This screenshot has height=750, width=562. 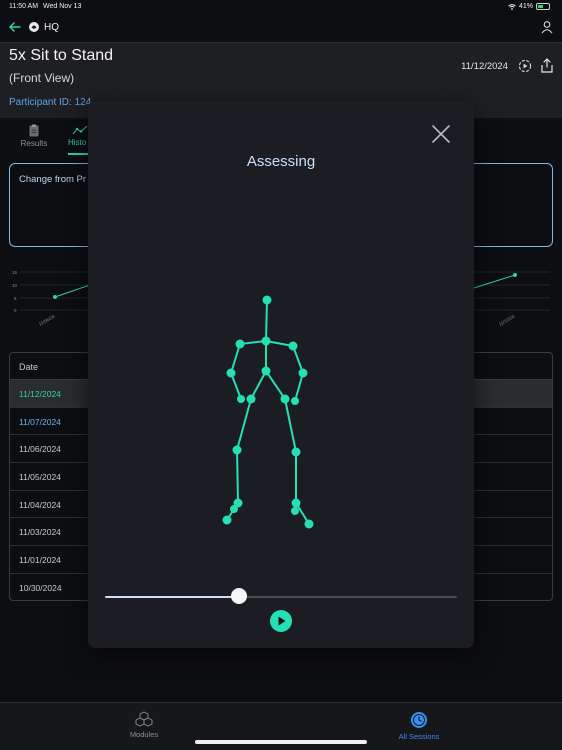 What do you see at coordinates (419, 736) in the screenshot?
I see `tab-all-sessions-label: All Sessions` at bounding box center [419, 736].